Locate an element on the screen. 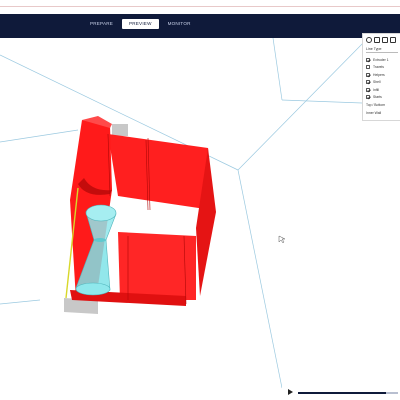 Image resolution: width=400 pixels, height=400 pixels. checkbox-travels is located at coordinates (368, 67).